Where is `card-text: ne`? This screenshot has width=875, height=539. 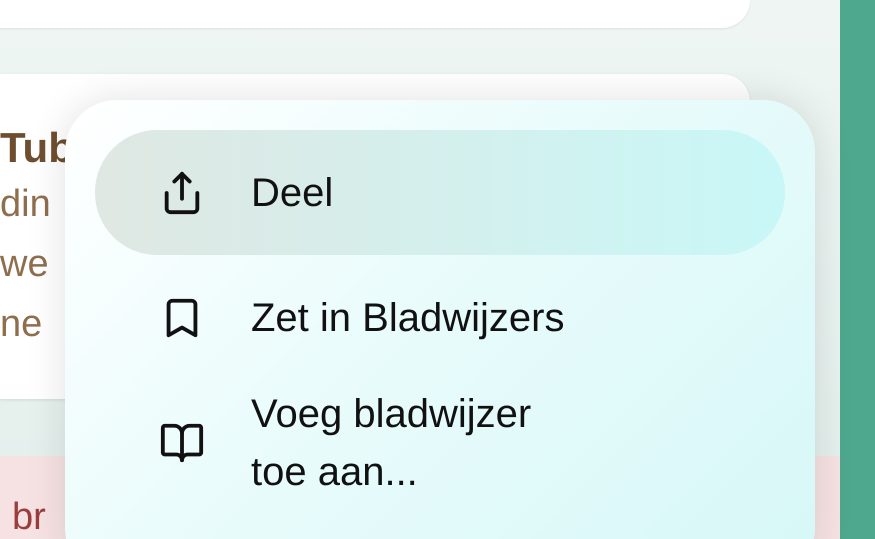
card-text: ne is located at coordinates (21, 324).